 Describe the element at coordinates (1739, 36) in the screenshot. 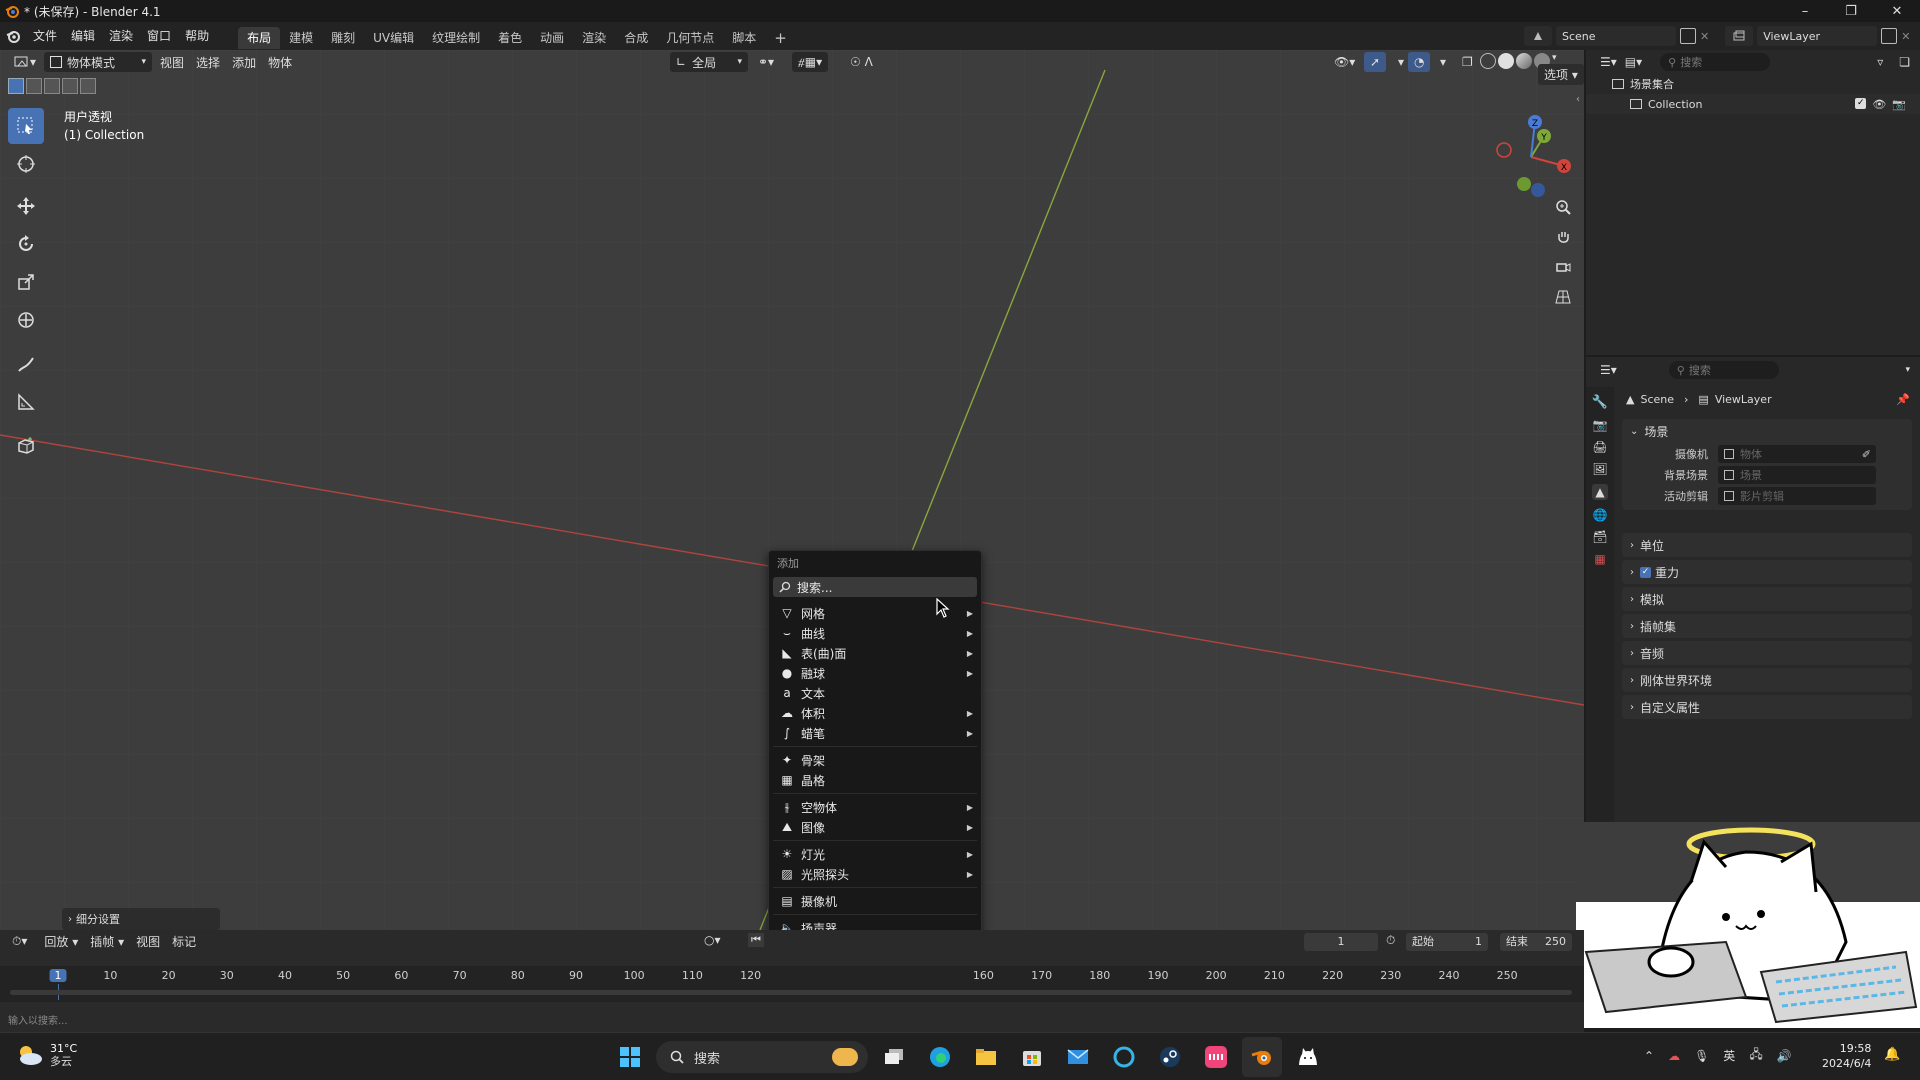

I see `view-layer-icon` at that location.